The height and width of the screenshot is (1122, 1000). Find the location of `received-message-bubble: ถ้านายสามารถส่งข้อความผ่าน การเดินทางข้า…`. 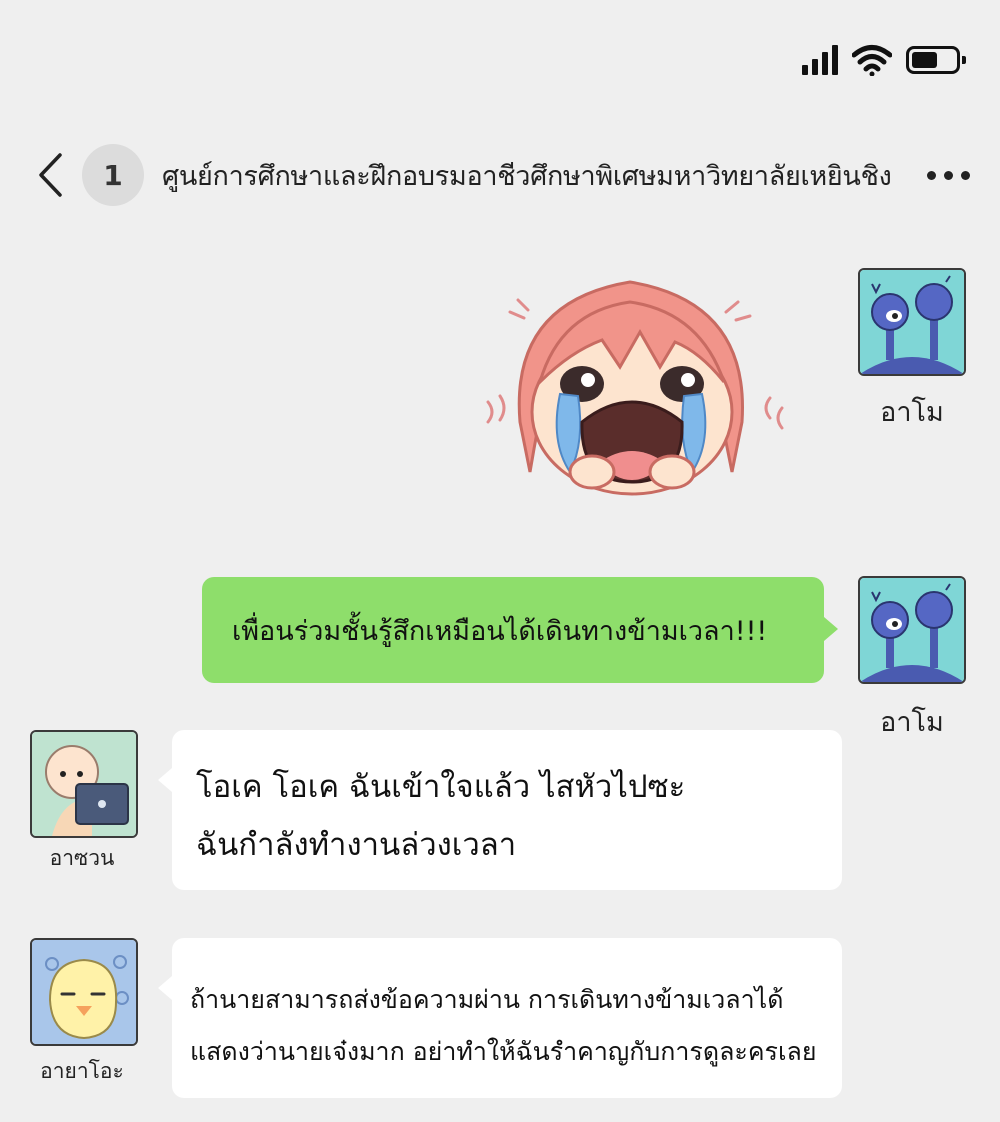

received-message-bubble: ถ้านายสามารถส่งข้อความผ่าน การเดินทางข้า… is located at coordinates (500, 1018).